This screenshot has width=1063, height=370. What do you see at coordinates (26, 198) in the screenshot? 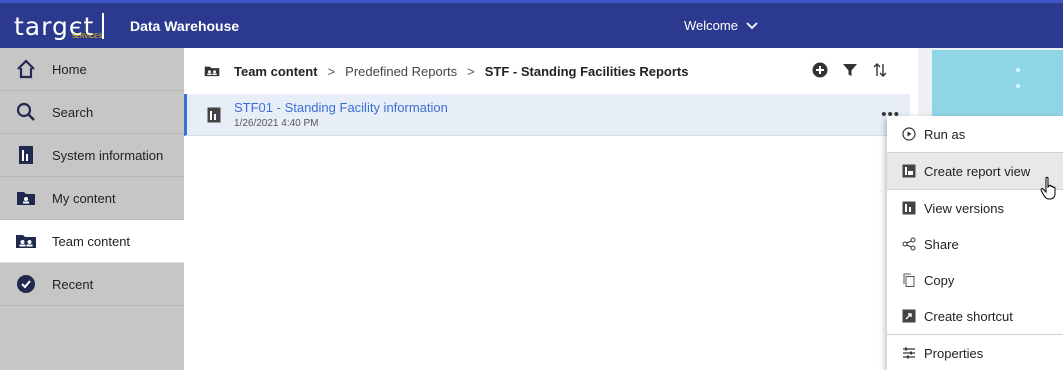
I see `folder-user-icon` at bounding box center [26, 198].